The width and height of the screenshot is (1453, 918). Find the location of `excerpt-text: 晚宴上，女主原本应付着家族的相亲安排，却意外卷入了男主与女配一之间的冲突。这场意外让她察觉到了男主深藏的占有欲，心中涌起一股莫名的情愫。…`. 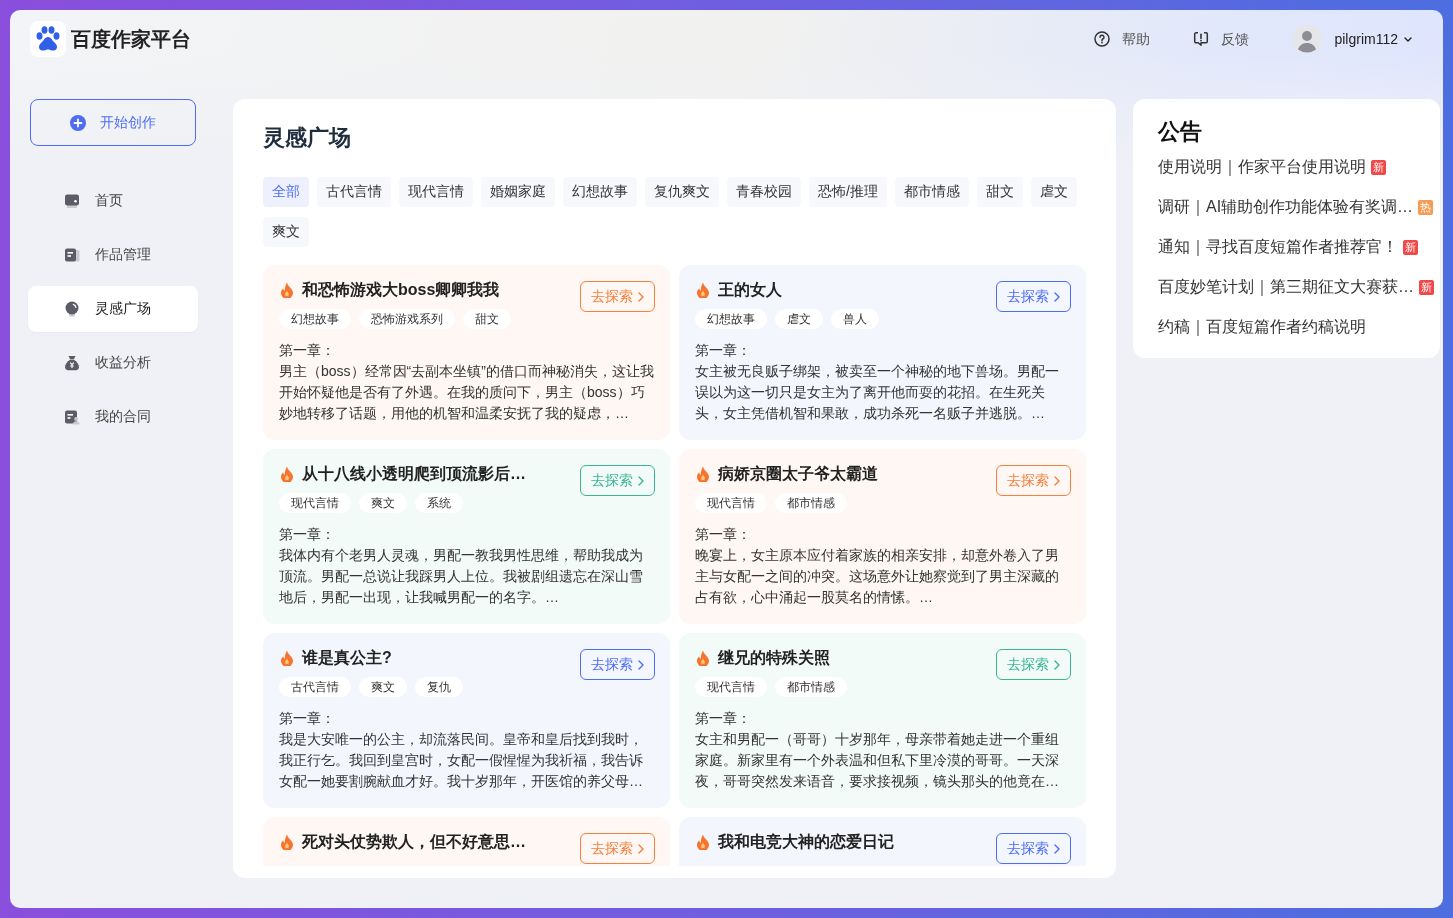

excerpt-text: 晚宴上，女主原本应付着家族的相亲安排，却意外卷入了男主与女配一之间的冲突。这场意外让她察觉到了男主深藏的占有欲，心中涌起一股莫名的情愫。… is located at coordinates (877, 576).